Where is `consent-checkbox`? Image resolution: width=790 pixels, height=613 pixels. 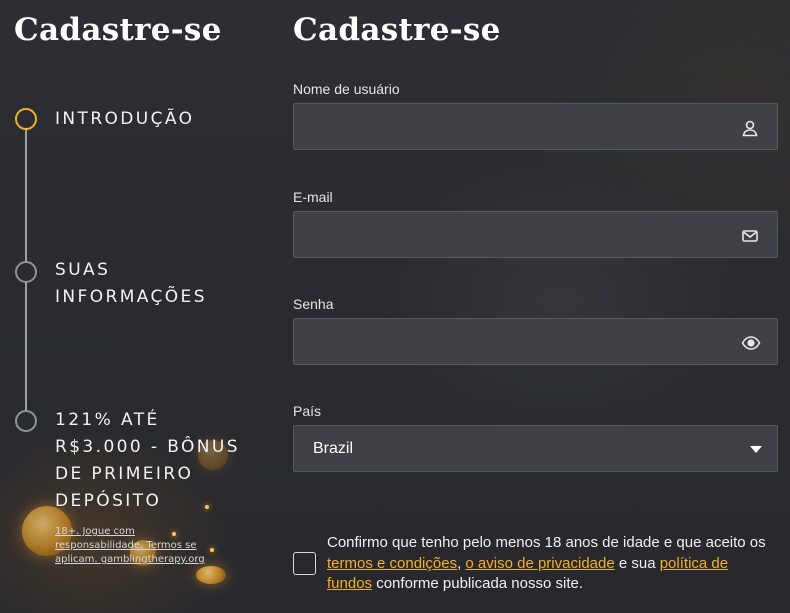 consent-checkbox is located at coordinates (304, 563).